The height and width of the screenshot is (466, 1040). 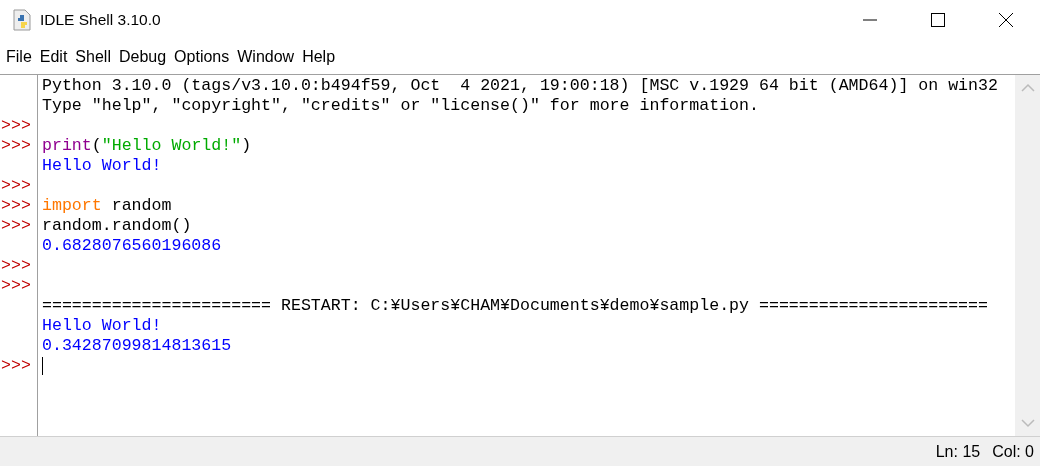 What do you see at coordinates (870, 20) in the screenshot?
I see `minimize-icon` at bounding box center [870, 20].